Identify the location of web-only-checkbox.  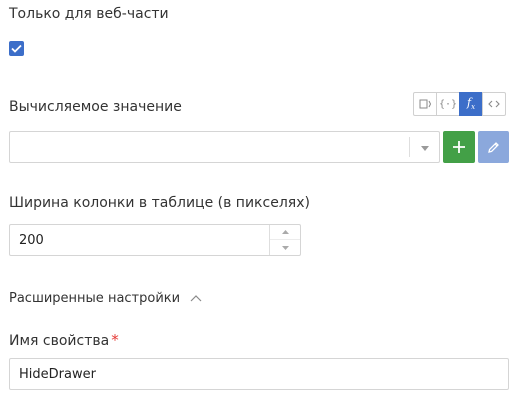
(16, 48).